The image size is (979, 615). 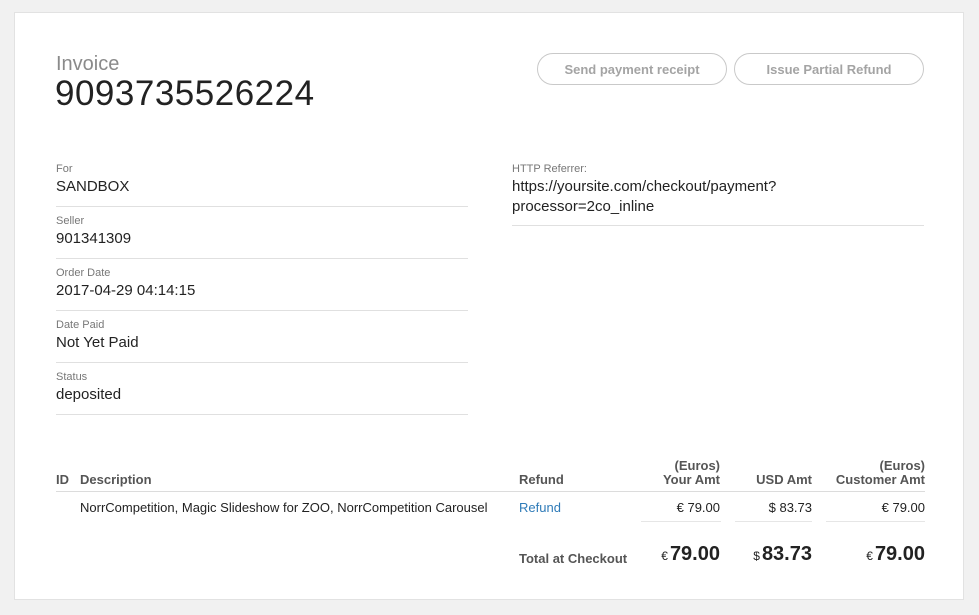 I want to click on field-seller-label: Seller, so click(x=70, y=221).